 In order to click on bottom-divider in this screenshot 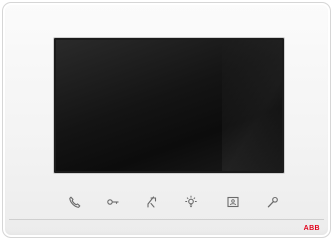, I will do `click(166, 219)`.